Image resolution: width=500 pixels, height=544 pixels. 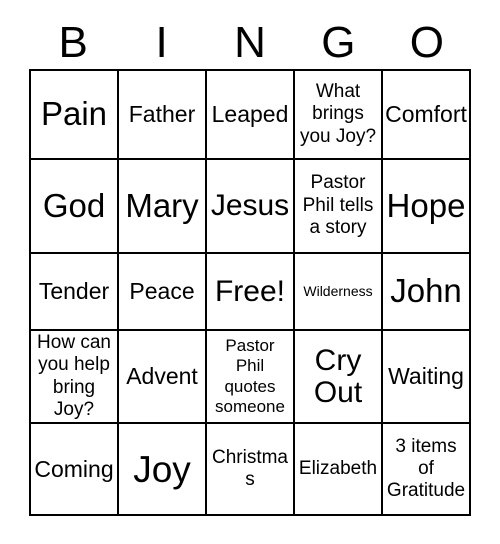 I want to click on bingo-cell-label: Christmas, so click(x=249, y=468).